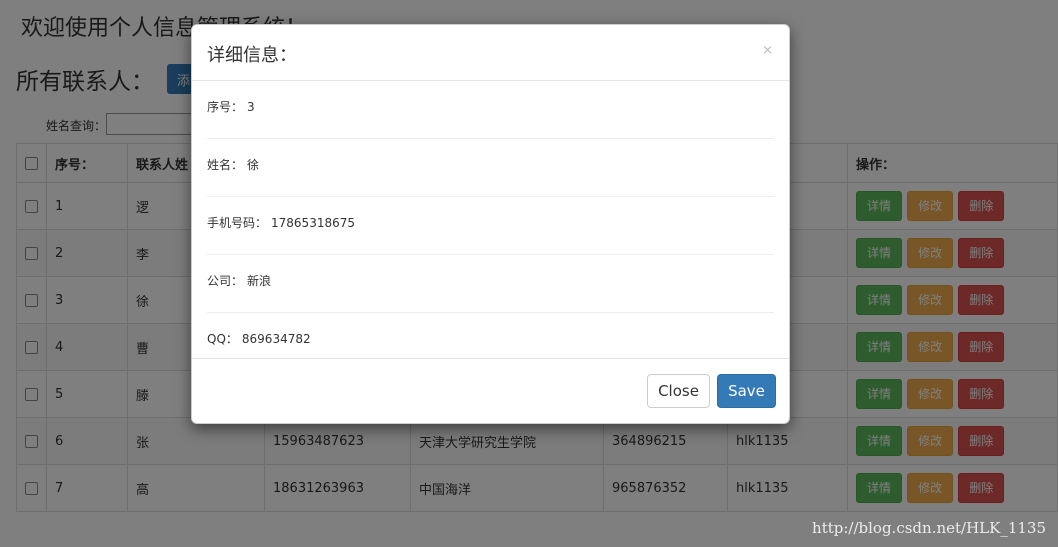 Image resolution: width=1058 pixels, height=547 pixels. I want to click on field-value: 3, so click(251, 107).